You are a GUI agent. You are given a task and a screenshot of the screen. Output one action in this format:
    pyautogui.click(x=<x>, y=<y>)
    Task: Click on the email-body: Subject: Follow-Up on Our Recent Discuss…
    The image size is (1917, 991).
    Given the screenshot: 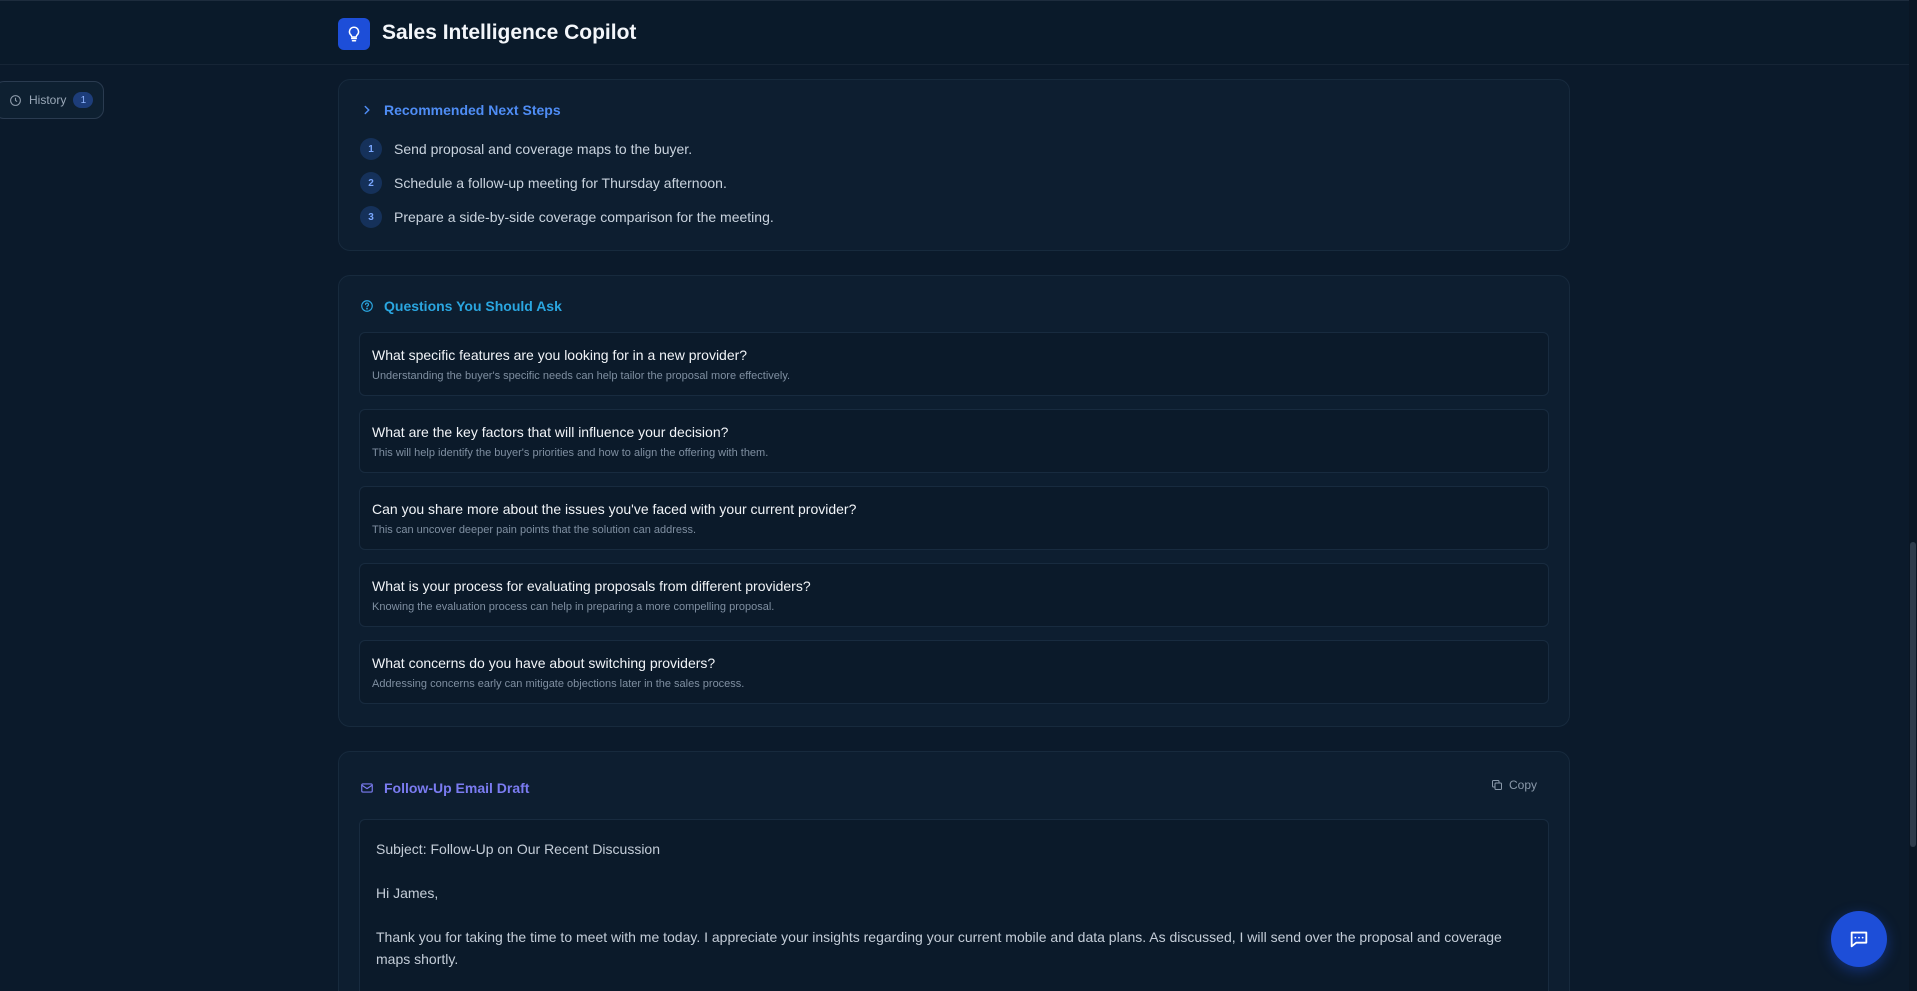 What is the action you would take?
    pyautogui.click(x=954, y=905)
    